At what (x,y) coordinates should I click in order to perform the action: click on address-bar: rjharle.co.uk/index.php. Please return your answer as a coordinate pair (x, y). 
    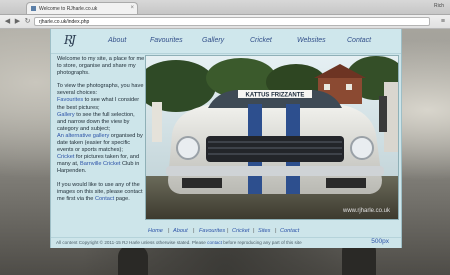
    Looking at the image, I should click on (232, 21).